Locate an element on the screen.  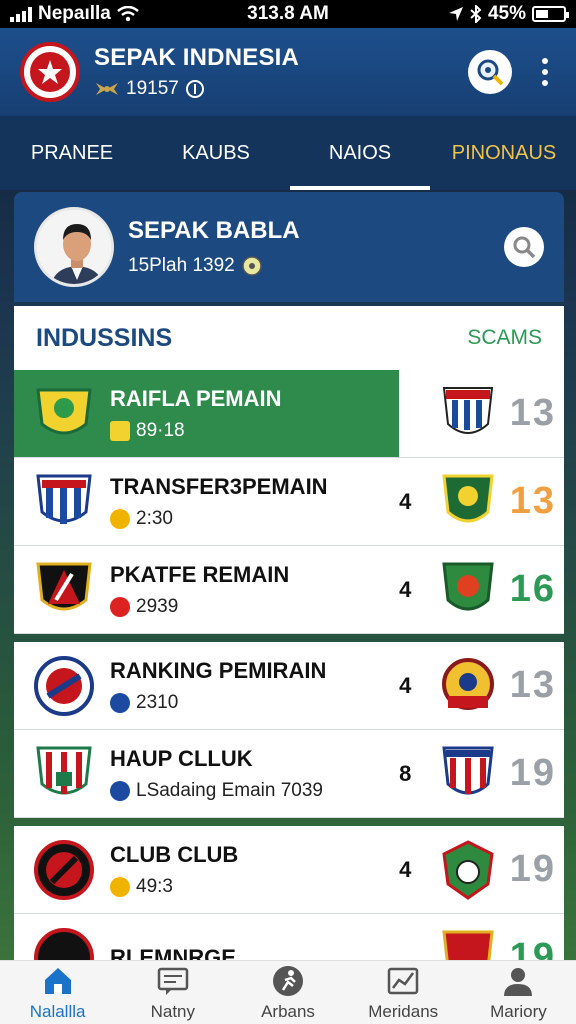
profile-name: SEPAK BABLA is located at coordinates (214, 230).